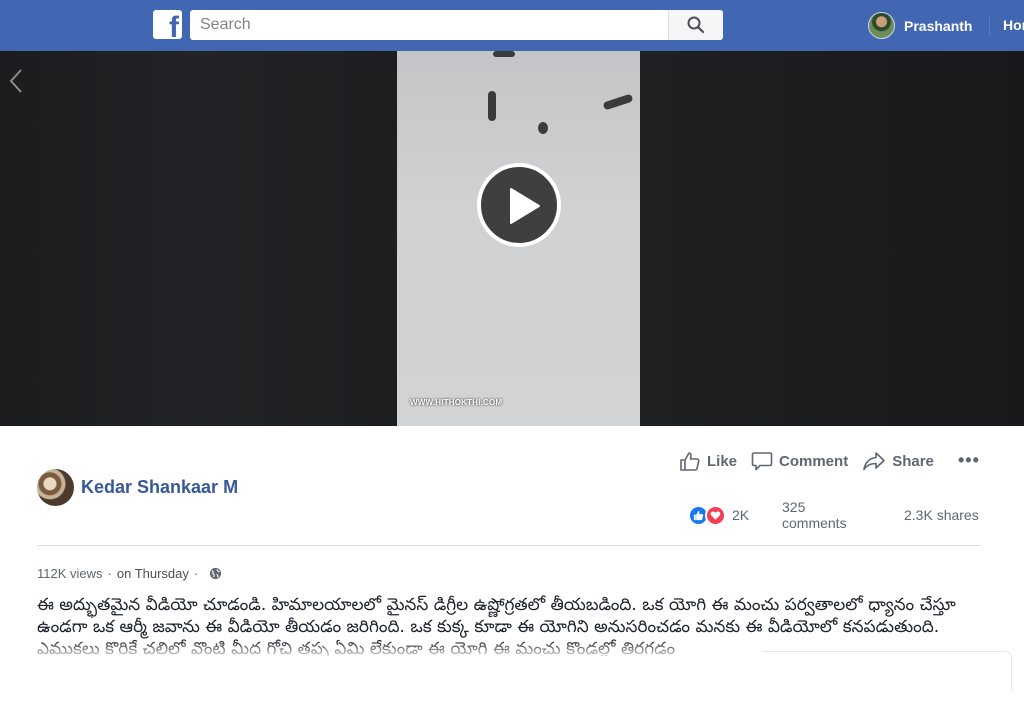 The width and height of the screenshot is (1024, 705). Describe the element at coordinates (938, 25) in the screenshot. I see `user-name: Prashanth` at that location.